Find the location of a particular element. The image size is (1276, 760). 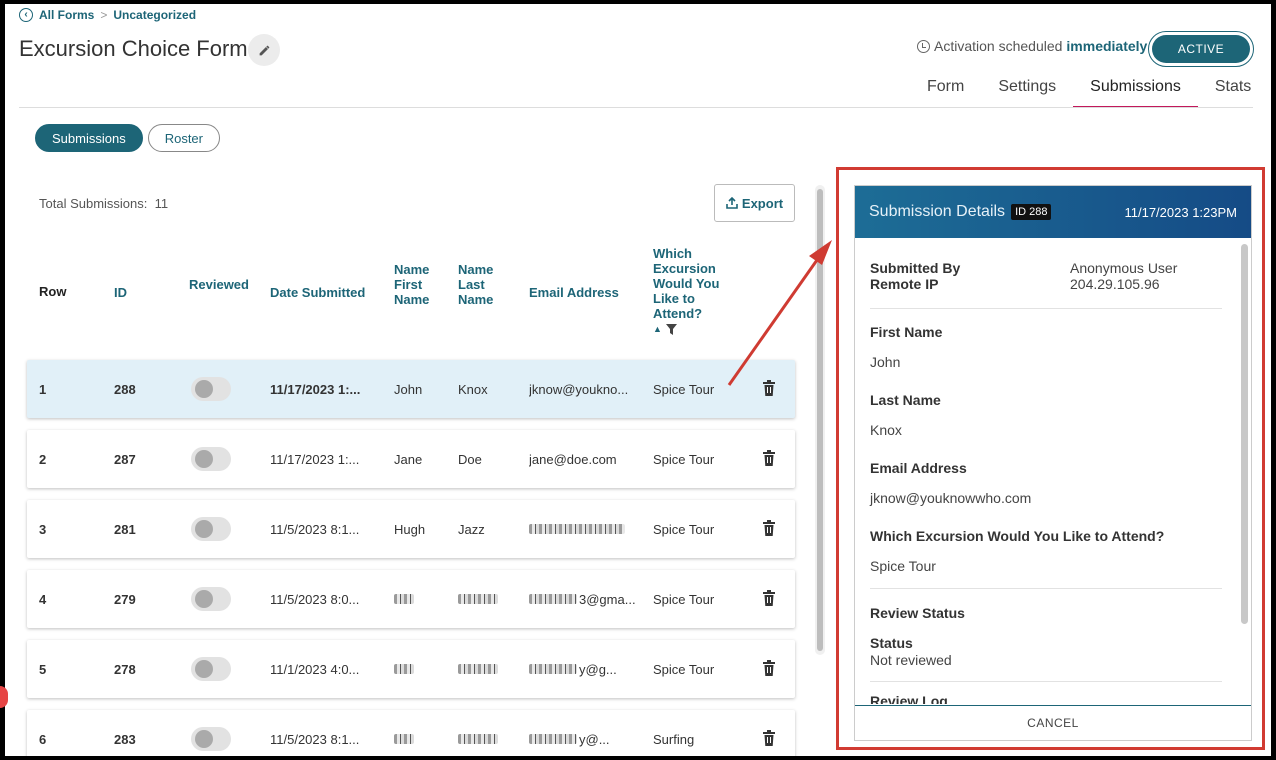

edit-title-button is located at coordinates (264, 50).